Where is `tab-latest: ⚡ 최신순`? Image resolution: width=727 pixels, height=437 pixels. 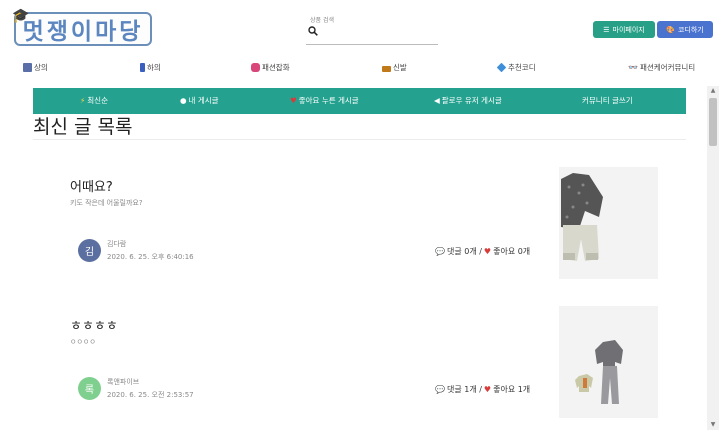 tab-latest: ⚡ 최신순 is located at coordinates (94, 100).